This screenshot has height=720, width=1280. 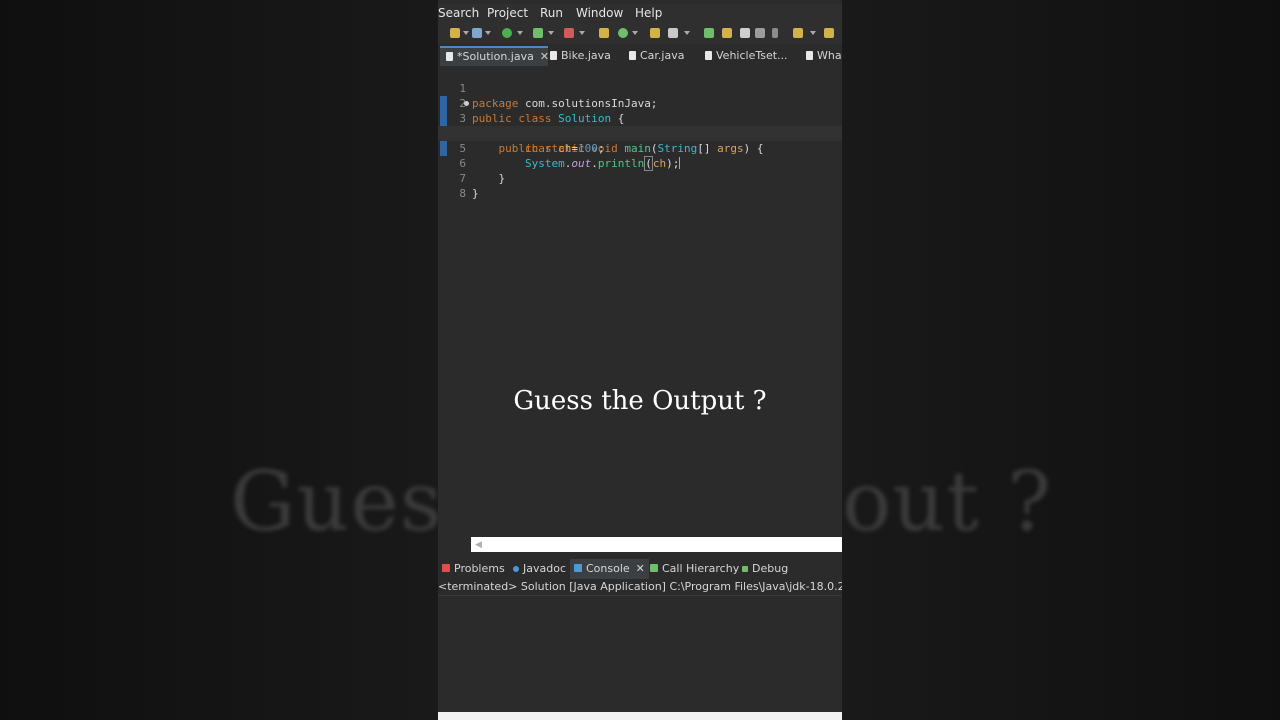 What do you see at coordinates (479, 568) in the screenshot?
I see `tab-label: Problems` at bounding box center [479, 568].